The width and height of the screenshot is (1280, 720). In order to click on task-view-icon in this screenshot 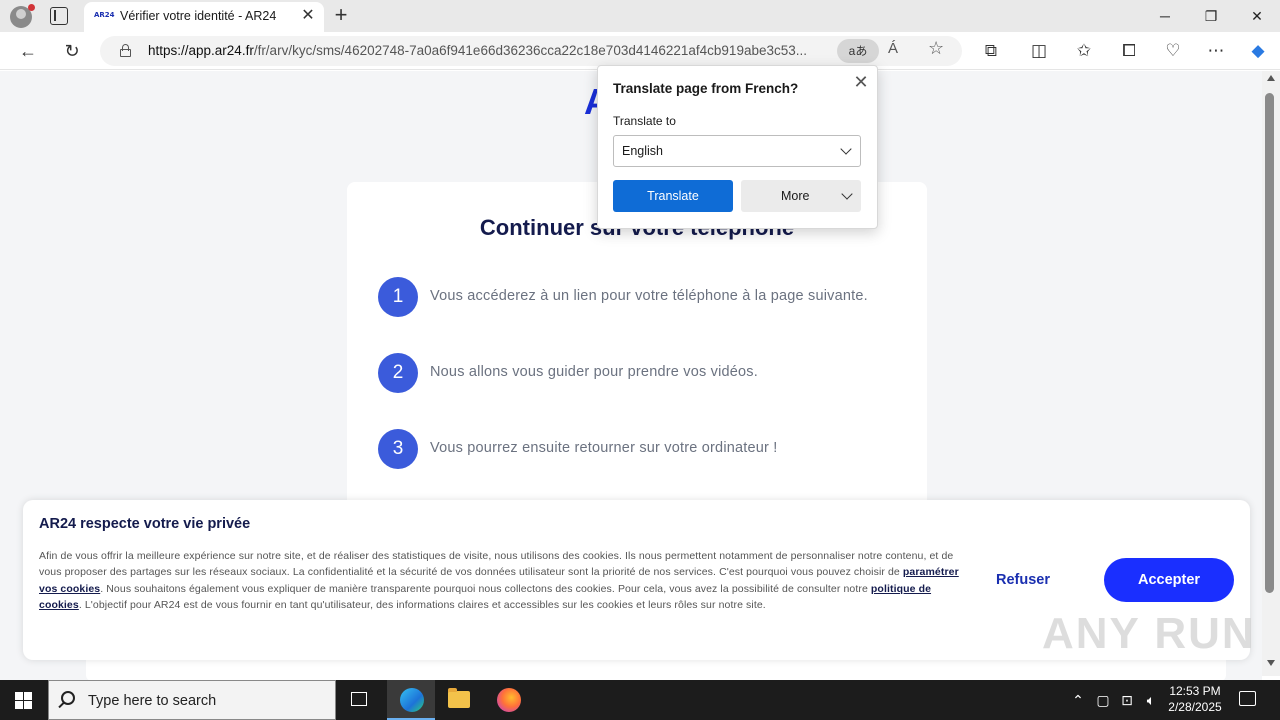, I will do `click(359, 699)`.